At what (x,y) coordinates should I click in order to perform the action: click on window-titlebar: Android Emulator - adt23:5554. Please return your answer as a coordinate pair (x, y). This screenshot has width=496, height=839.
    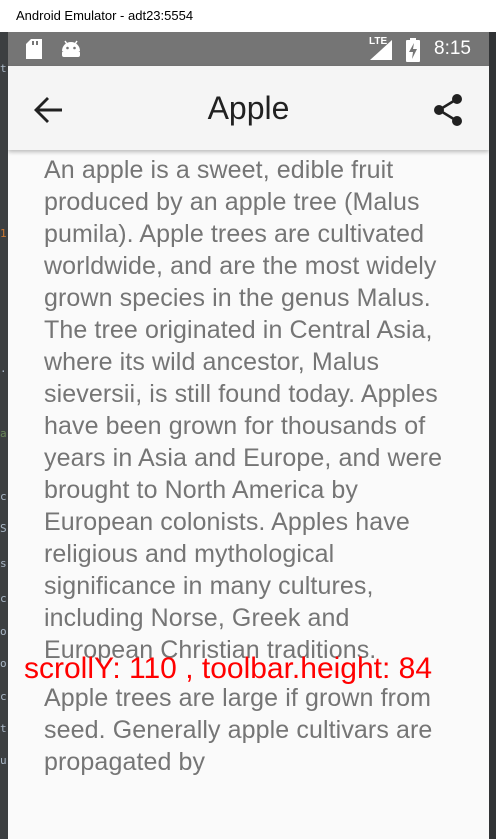
    Looking at the image, I should click on (248, 16).